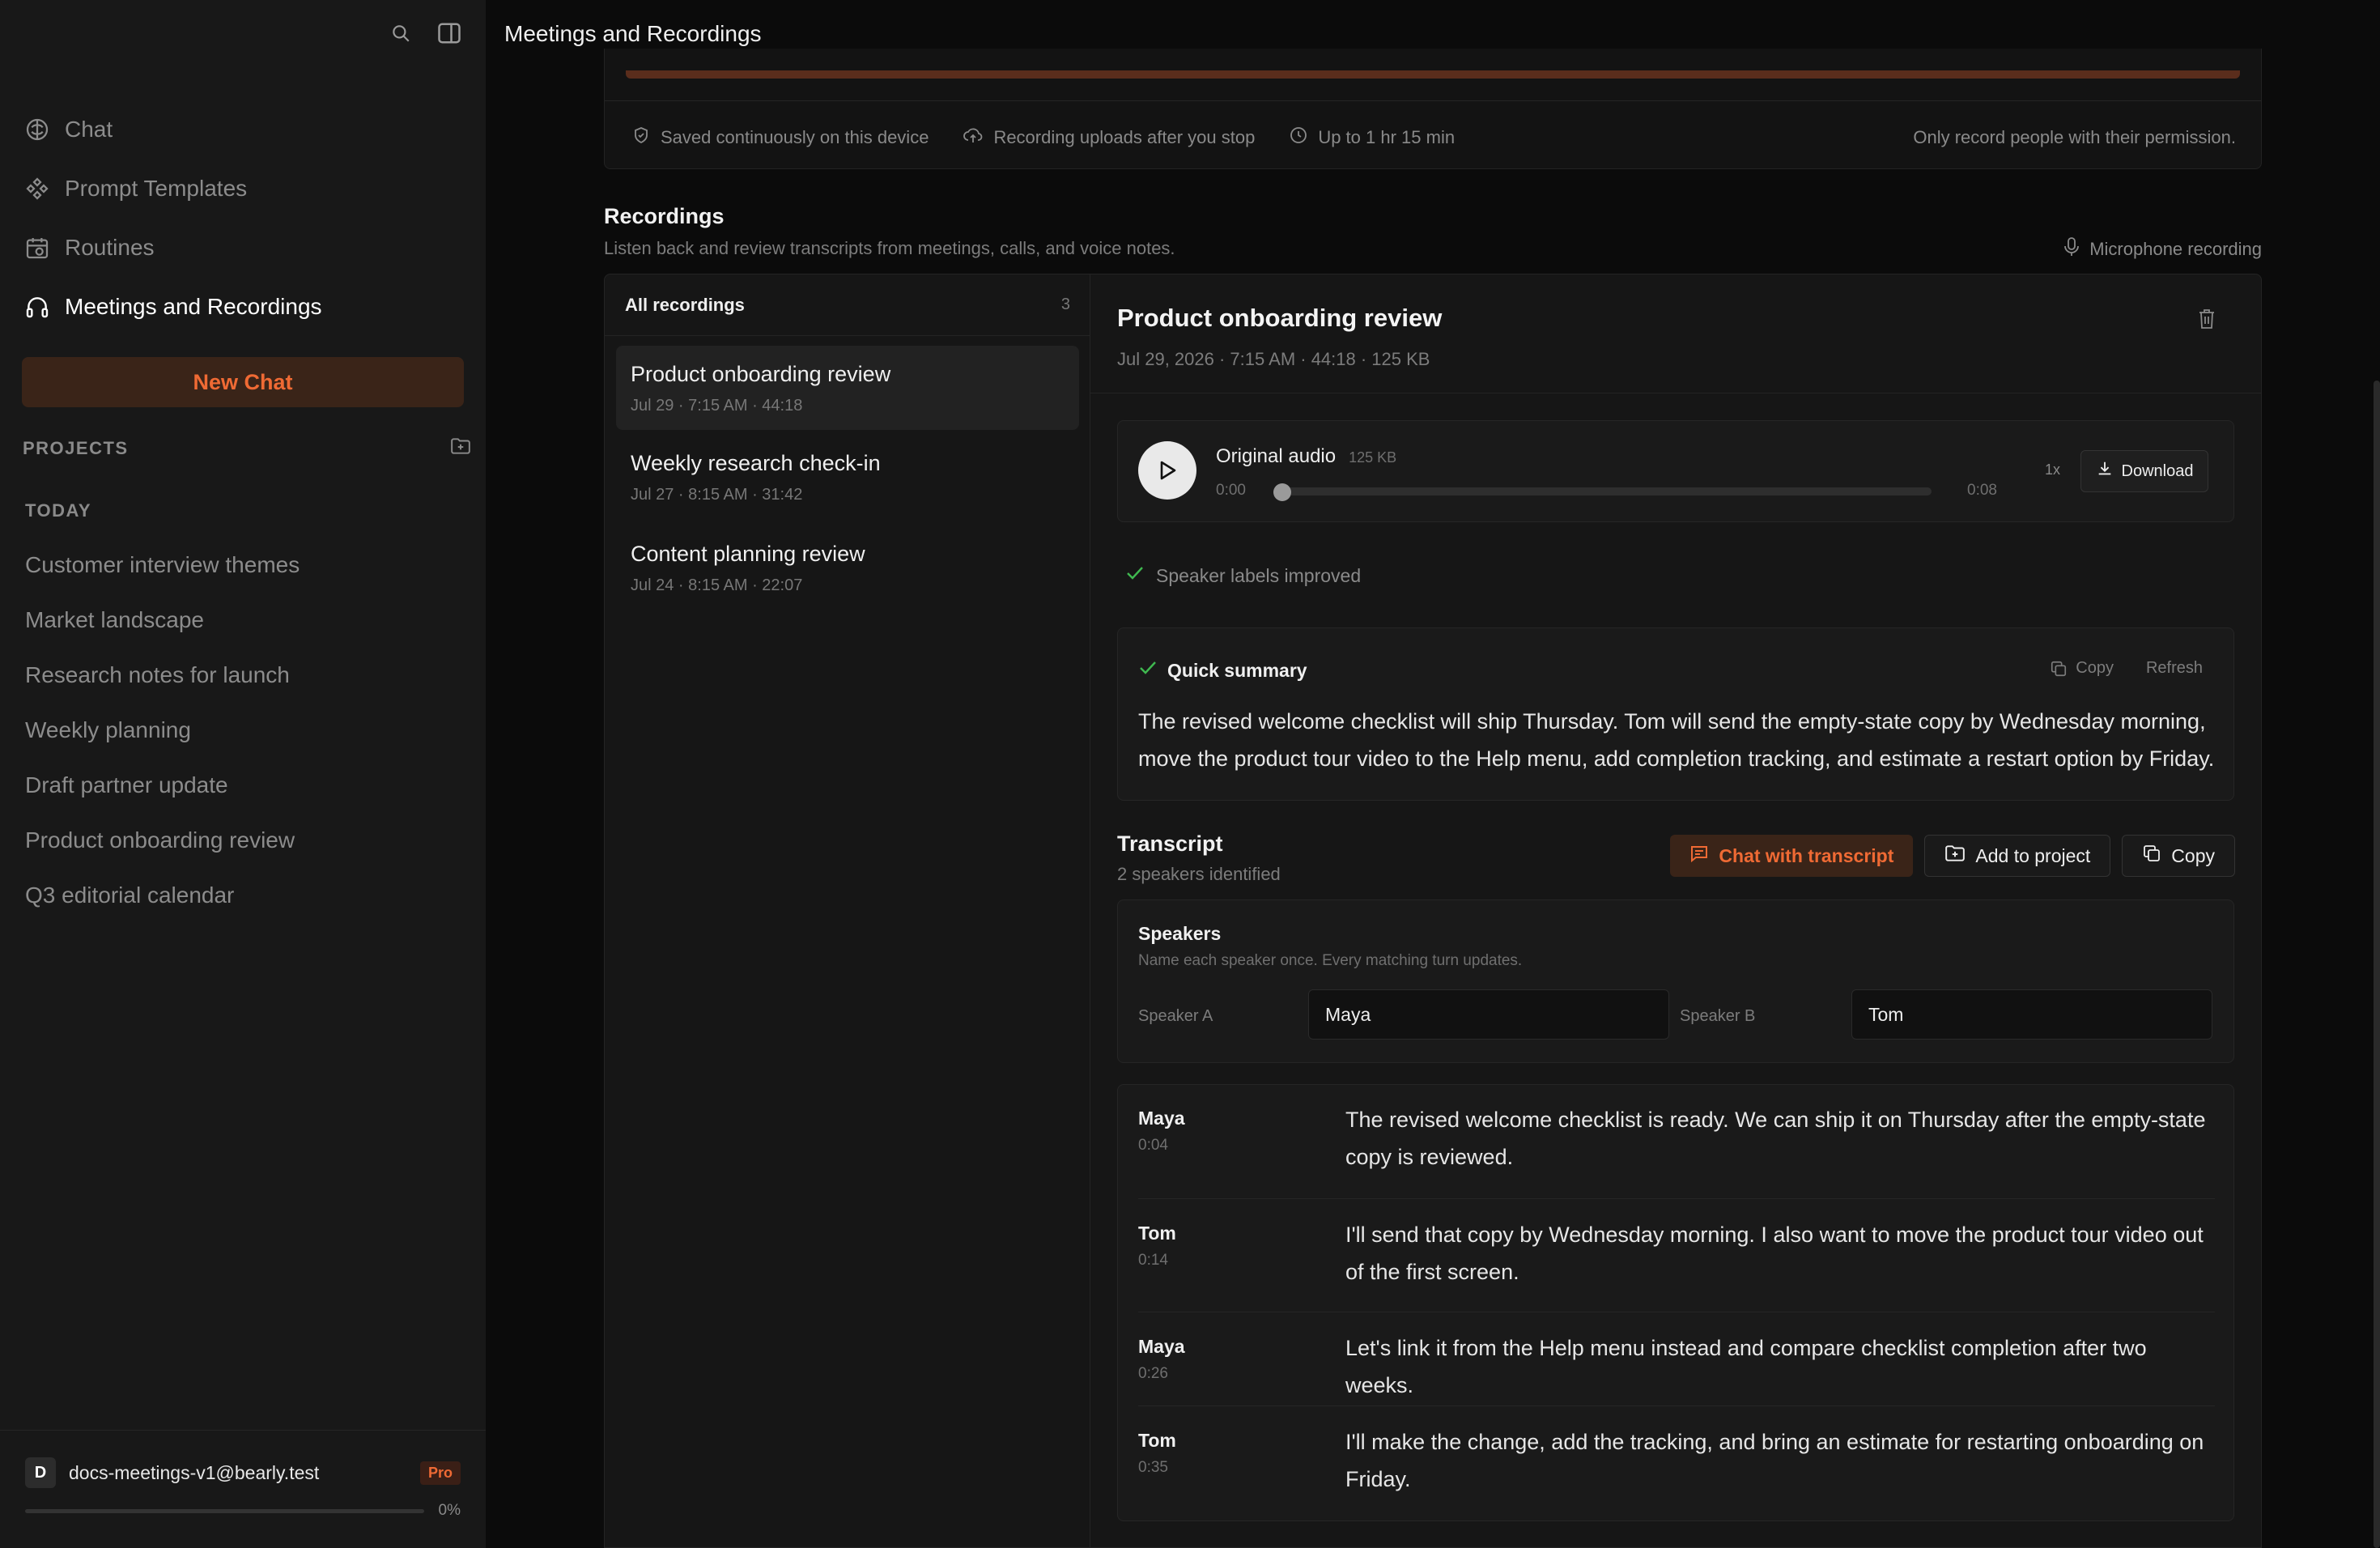  I want to click on speaker-a-input, so click(1488, 1014).